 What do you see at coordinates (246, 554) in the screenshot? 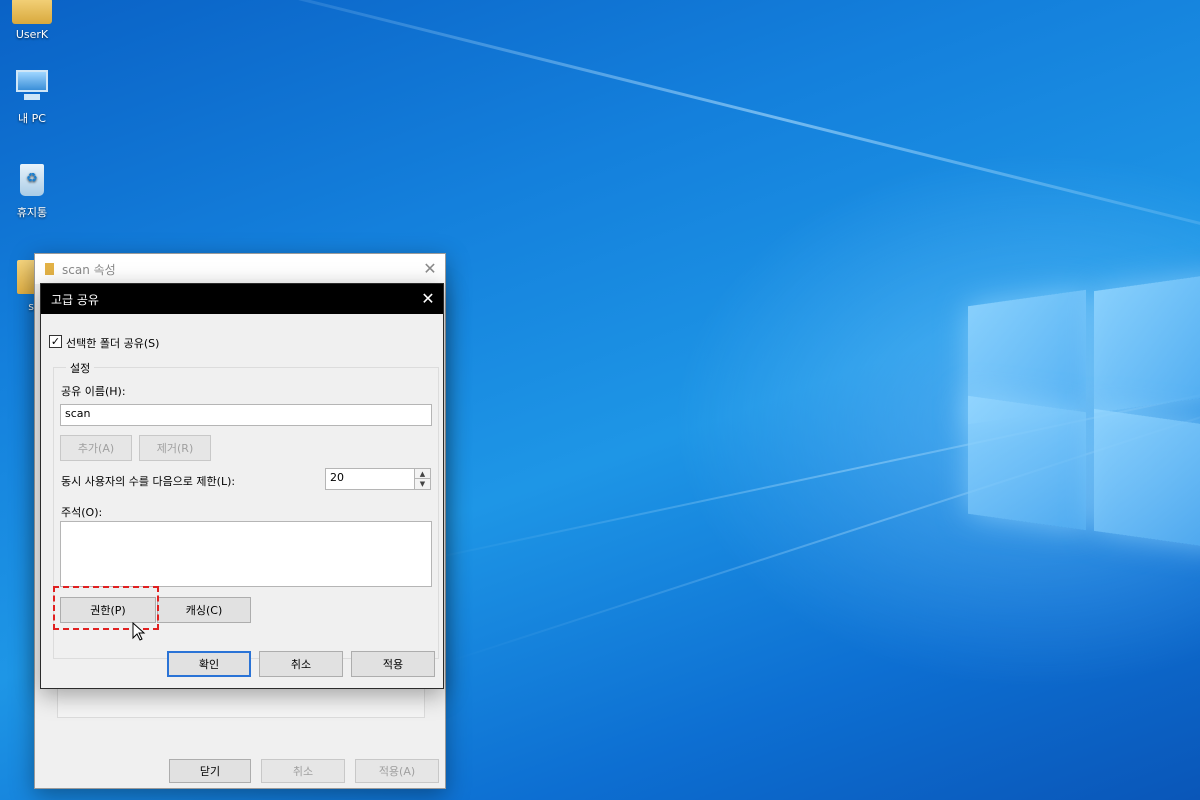
I see `comment-textarea` at bounding box center [246, 554].